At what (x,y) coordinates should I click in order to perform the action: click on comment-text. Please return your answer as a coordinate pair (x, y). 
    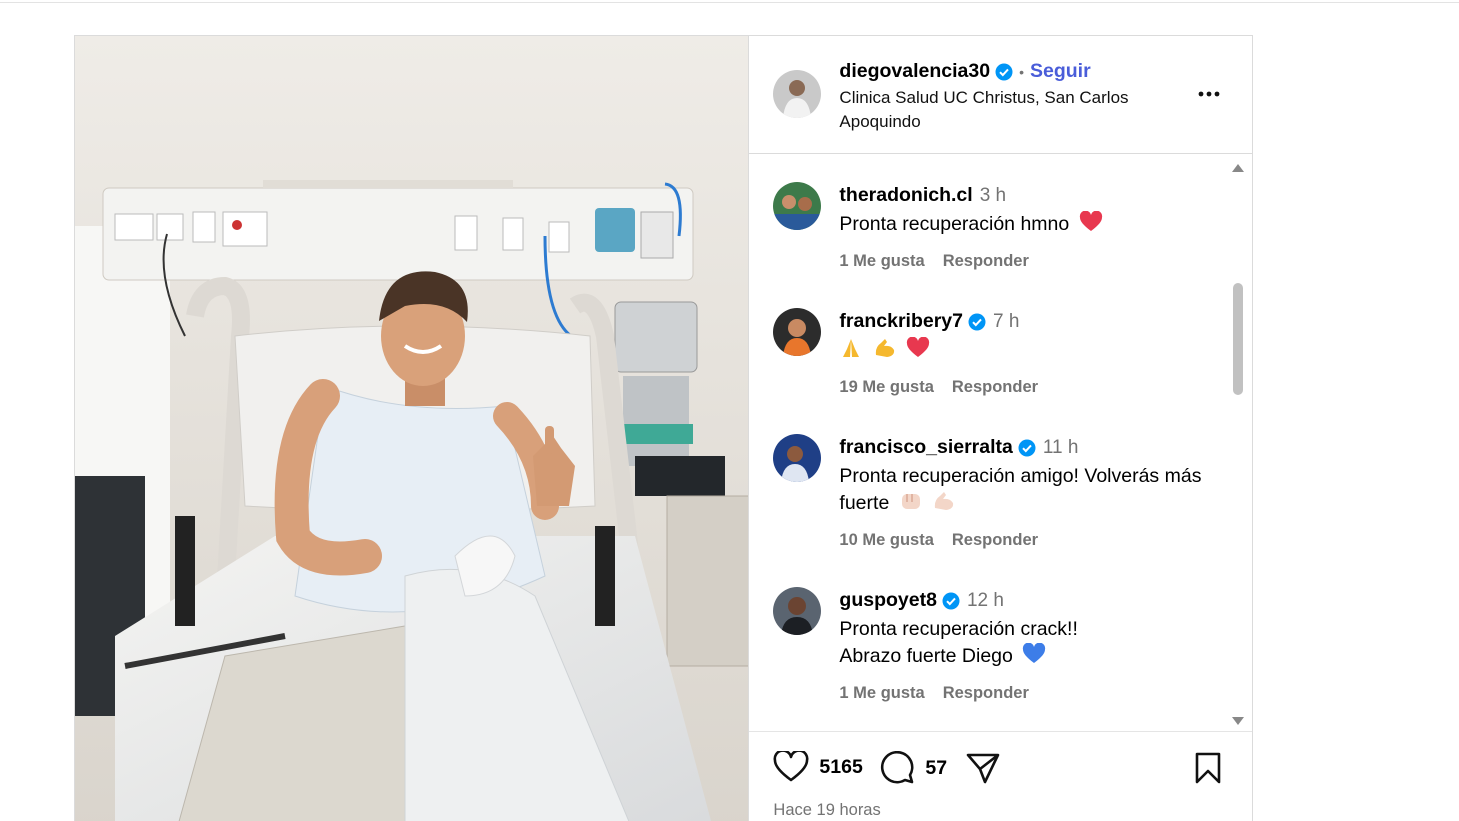
    Looking at the image, I should click on (1029, 350).